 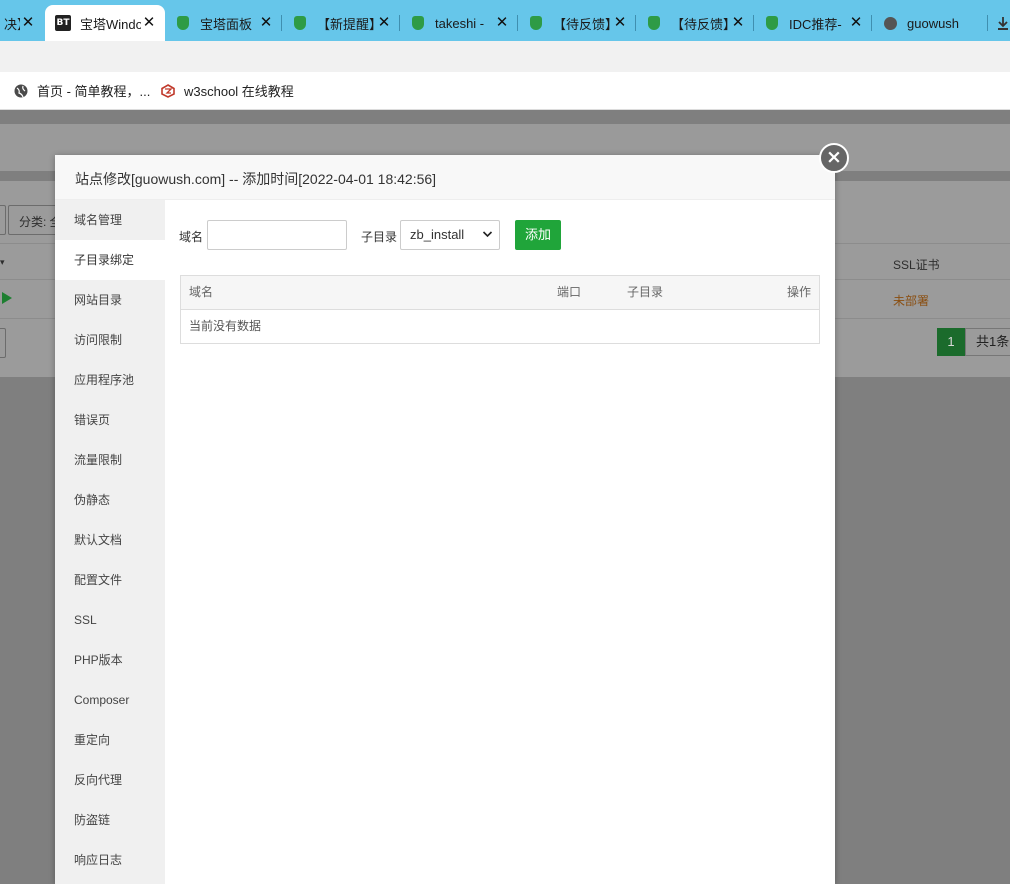 I want to click on sidebar-item-subdir-binding: 子目录绑定, so click(x=110, y=260).